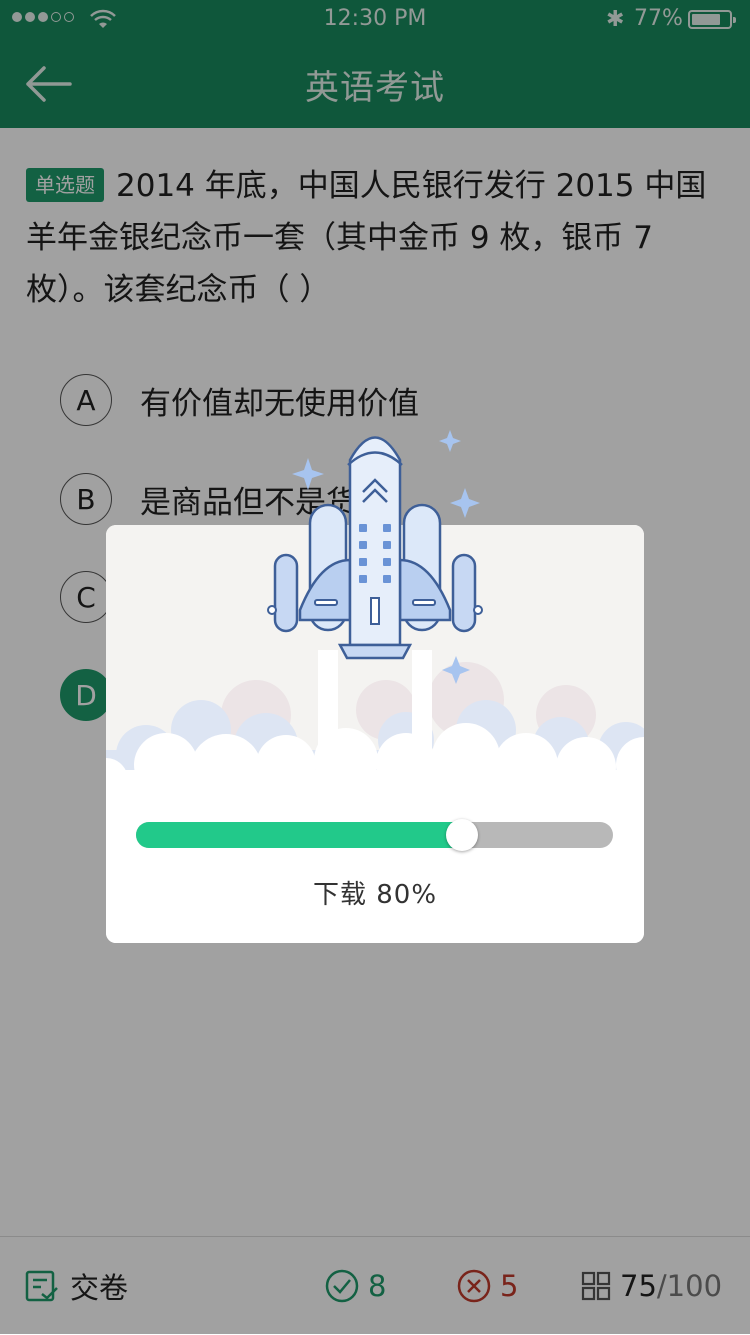 This screenshot has height=1335, width=750. What do you see at coordinates (304, 835) in the screenshot?
I see `download-progress-fill` at bounding box center [304, 835].